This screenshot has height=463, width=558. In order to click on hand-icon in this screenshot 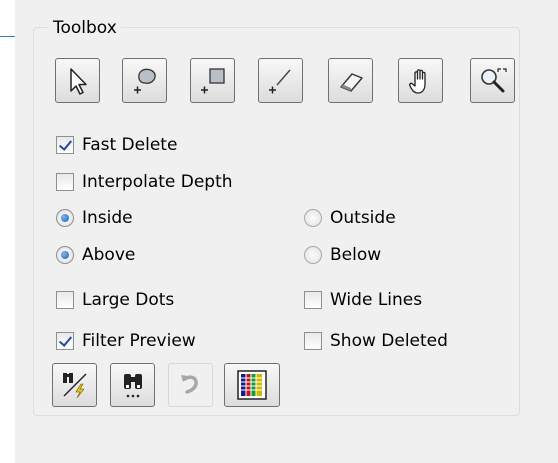, I will do `click(417, 81)`.